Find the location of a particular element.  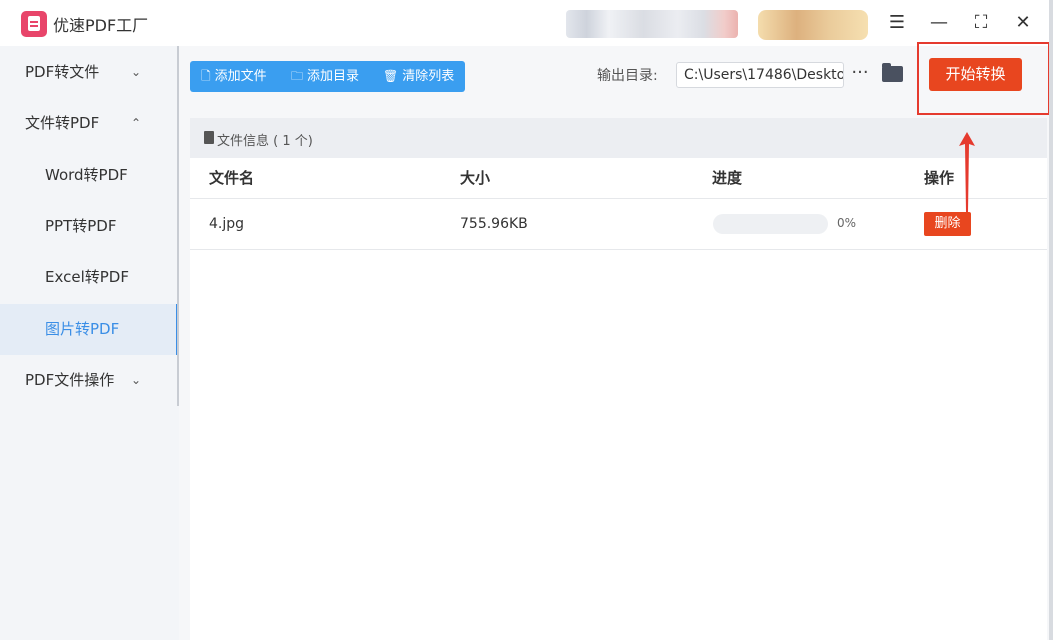

sidebar-item-pdf-to-file: PDF转文件 ⌄ is located at coordinates (89, 72).